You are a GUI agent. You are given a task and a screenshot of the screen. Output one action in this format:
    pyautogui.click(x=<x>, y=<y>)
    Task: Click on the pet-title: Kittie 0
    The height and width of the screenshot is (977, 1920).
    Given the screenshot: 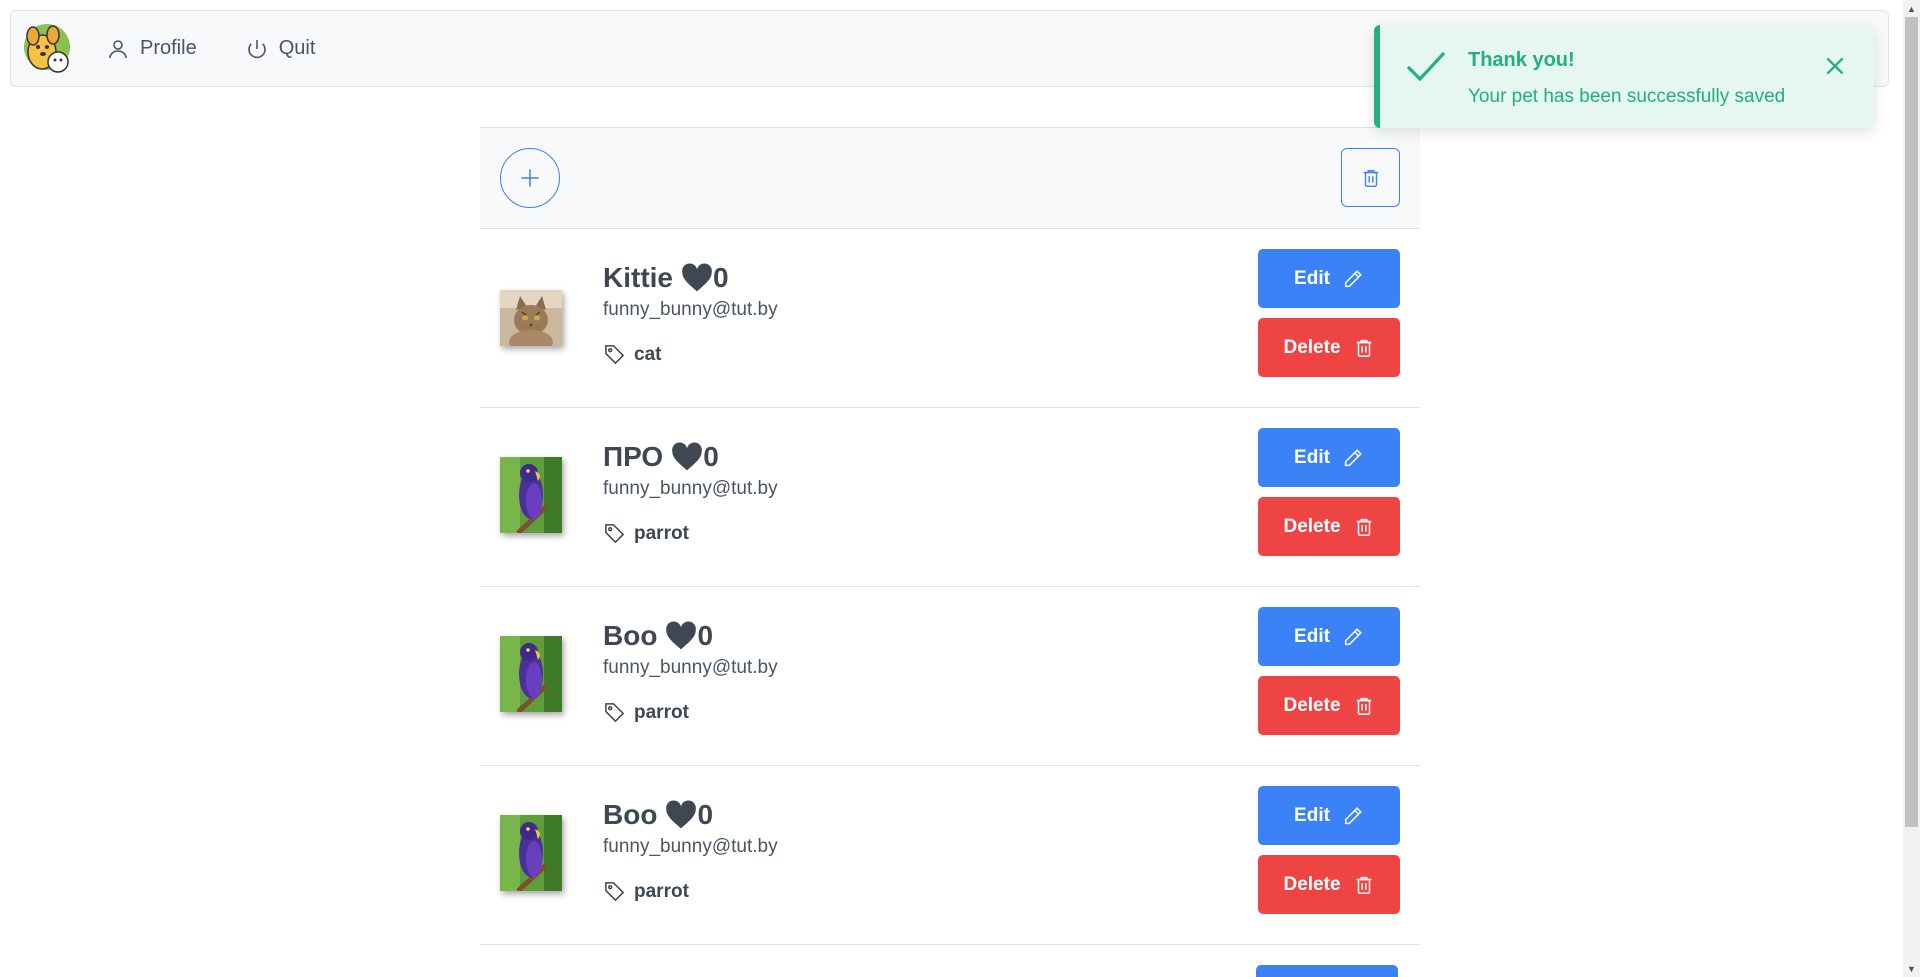 What is the action you would take?
    pyautogui.click(x=690, y=278)
    